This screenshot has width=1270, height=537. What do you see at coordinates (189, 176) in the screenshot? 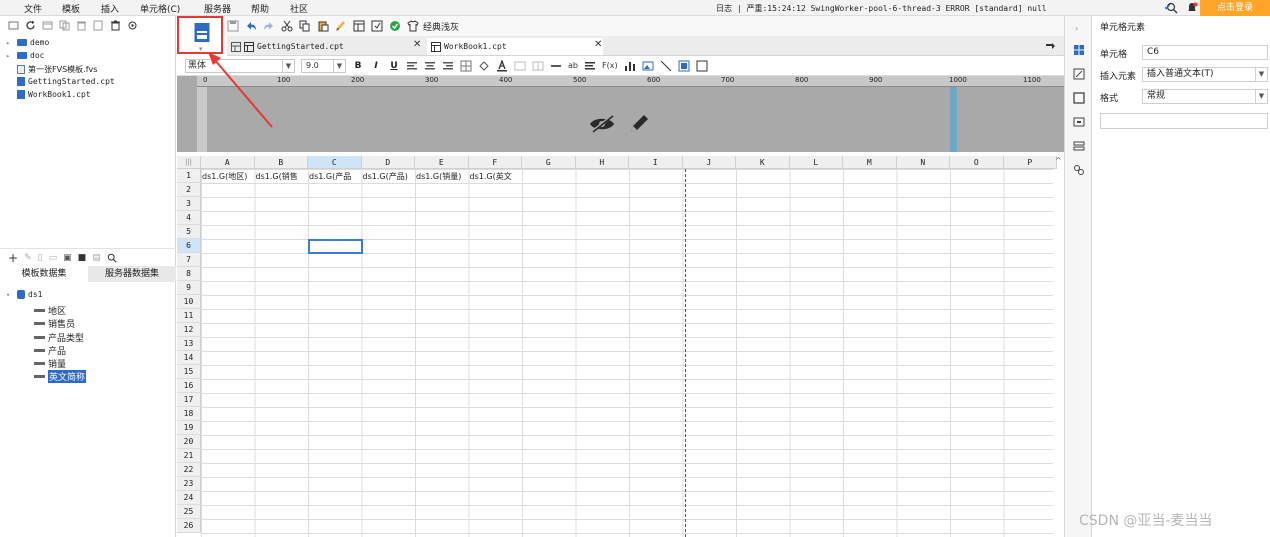
I see `row-header-1: 1` at bounding box center [189, 176].